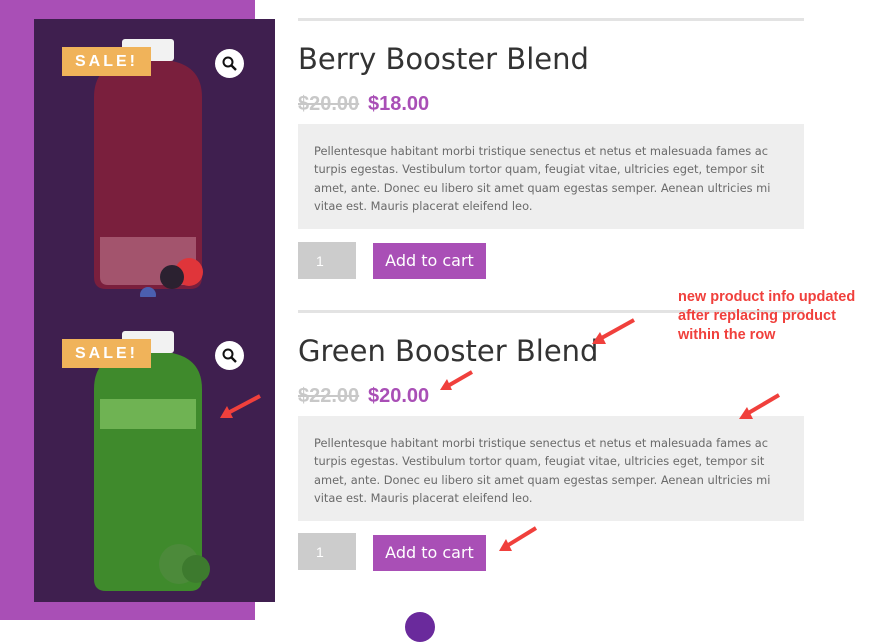 This screenshot has width=880, height=642. I want to click on old-price: $20.00, so click(329, 104).